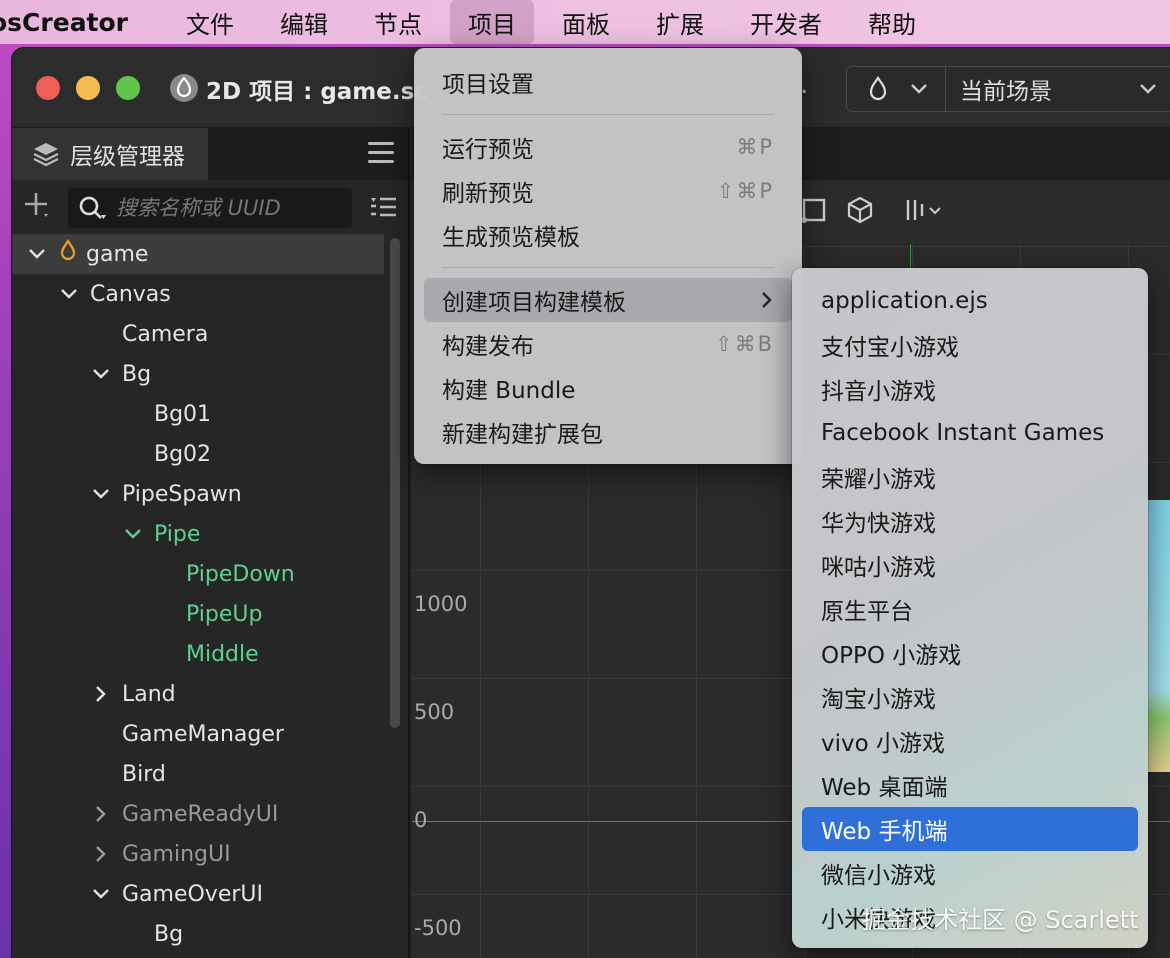  Describe the element at coordinates (46, 155) in the screenshot. I see `layers-icon` at that location.